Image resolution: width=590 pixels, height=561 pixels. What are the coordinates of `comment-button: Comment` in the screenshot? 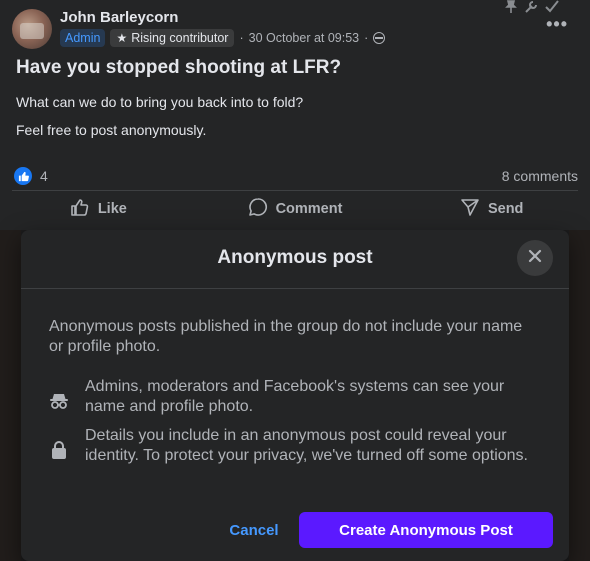 It's located at (295, 209).